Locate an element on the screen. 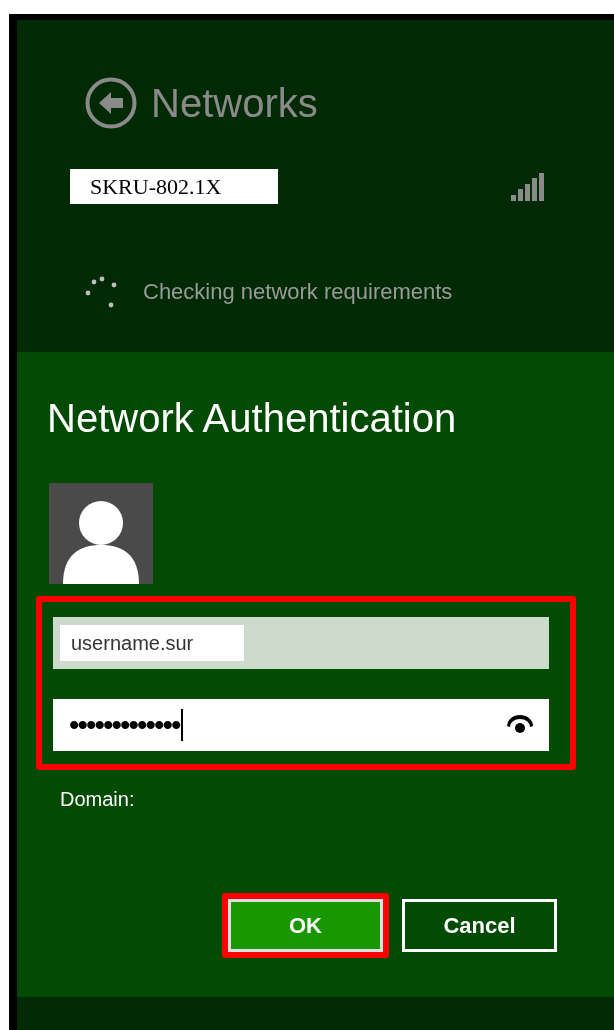  cancel-button: Cancel is located at coordinates (479, 925).